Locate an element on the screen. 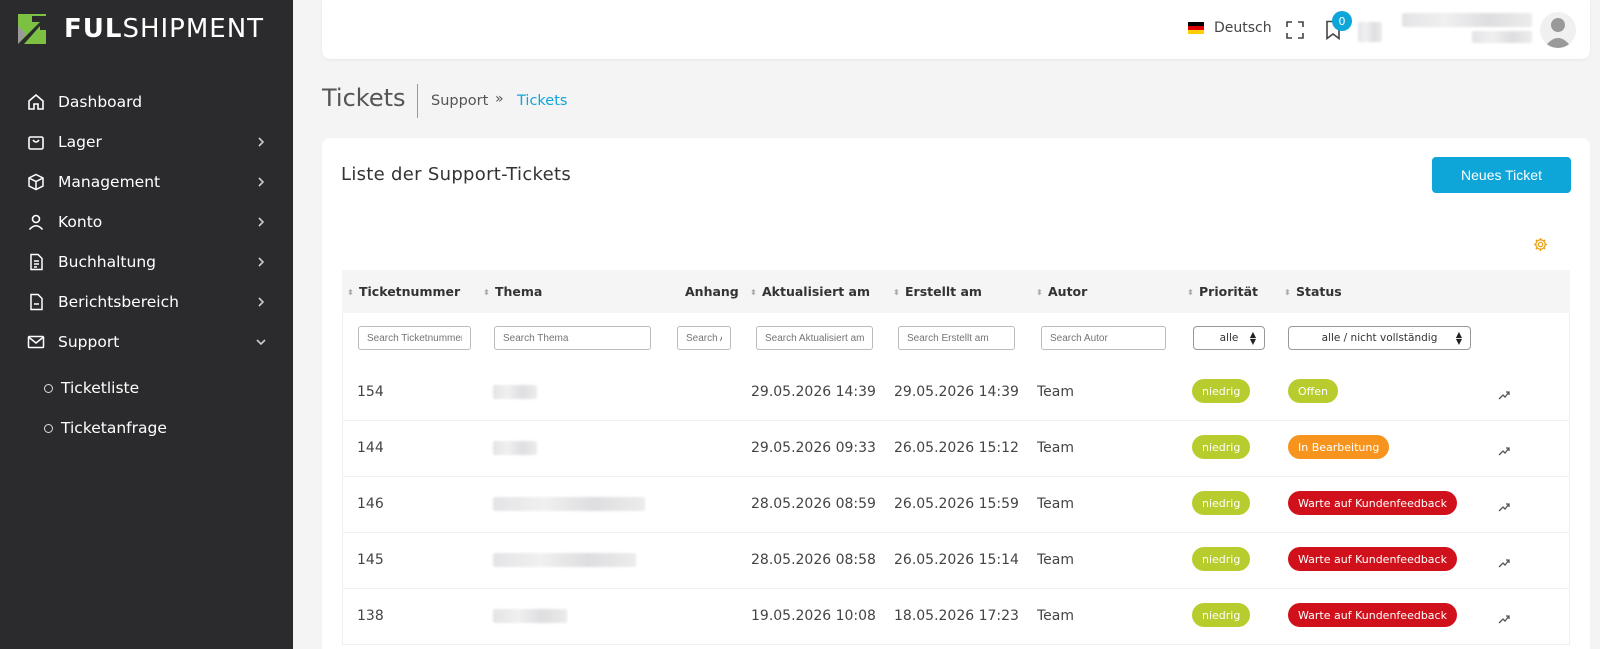 This screenshot has width=1600, height=649. ticket-number: 146 is located at coordinates (370, 504).